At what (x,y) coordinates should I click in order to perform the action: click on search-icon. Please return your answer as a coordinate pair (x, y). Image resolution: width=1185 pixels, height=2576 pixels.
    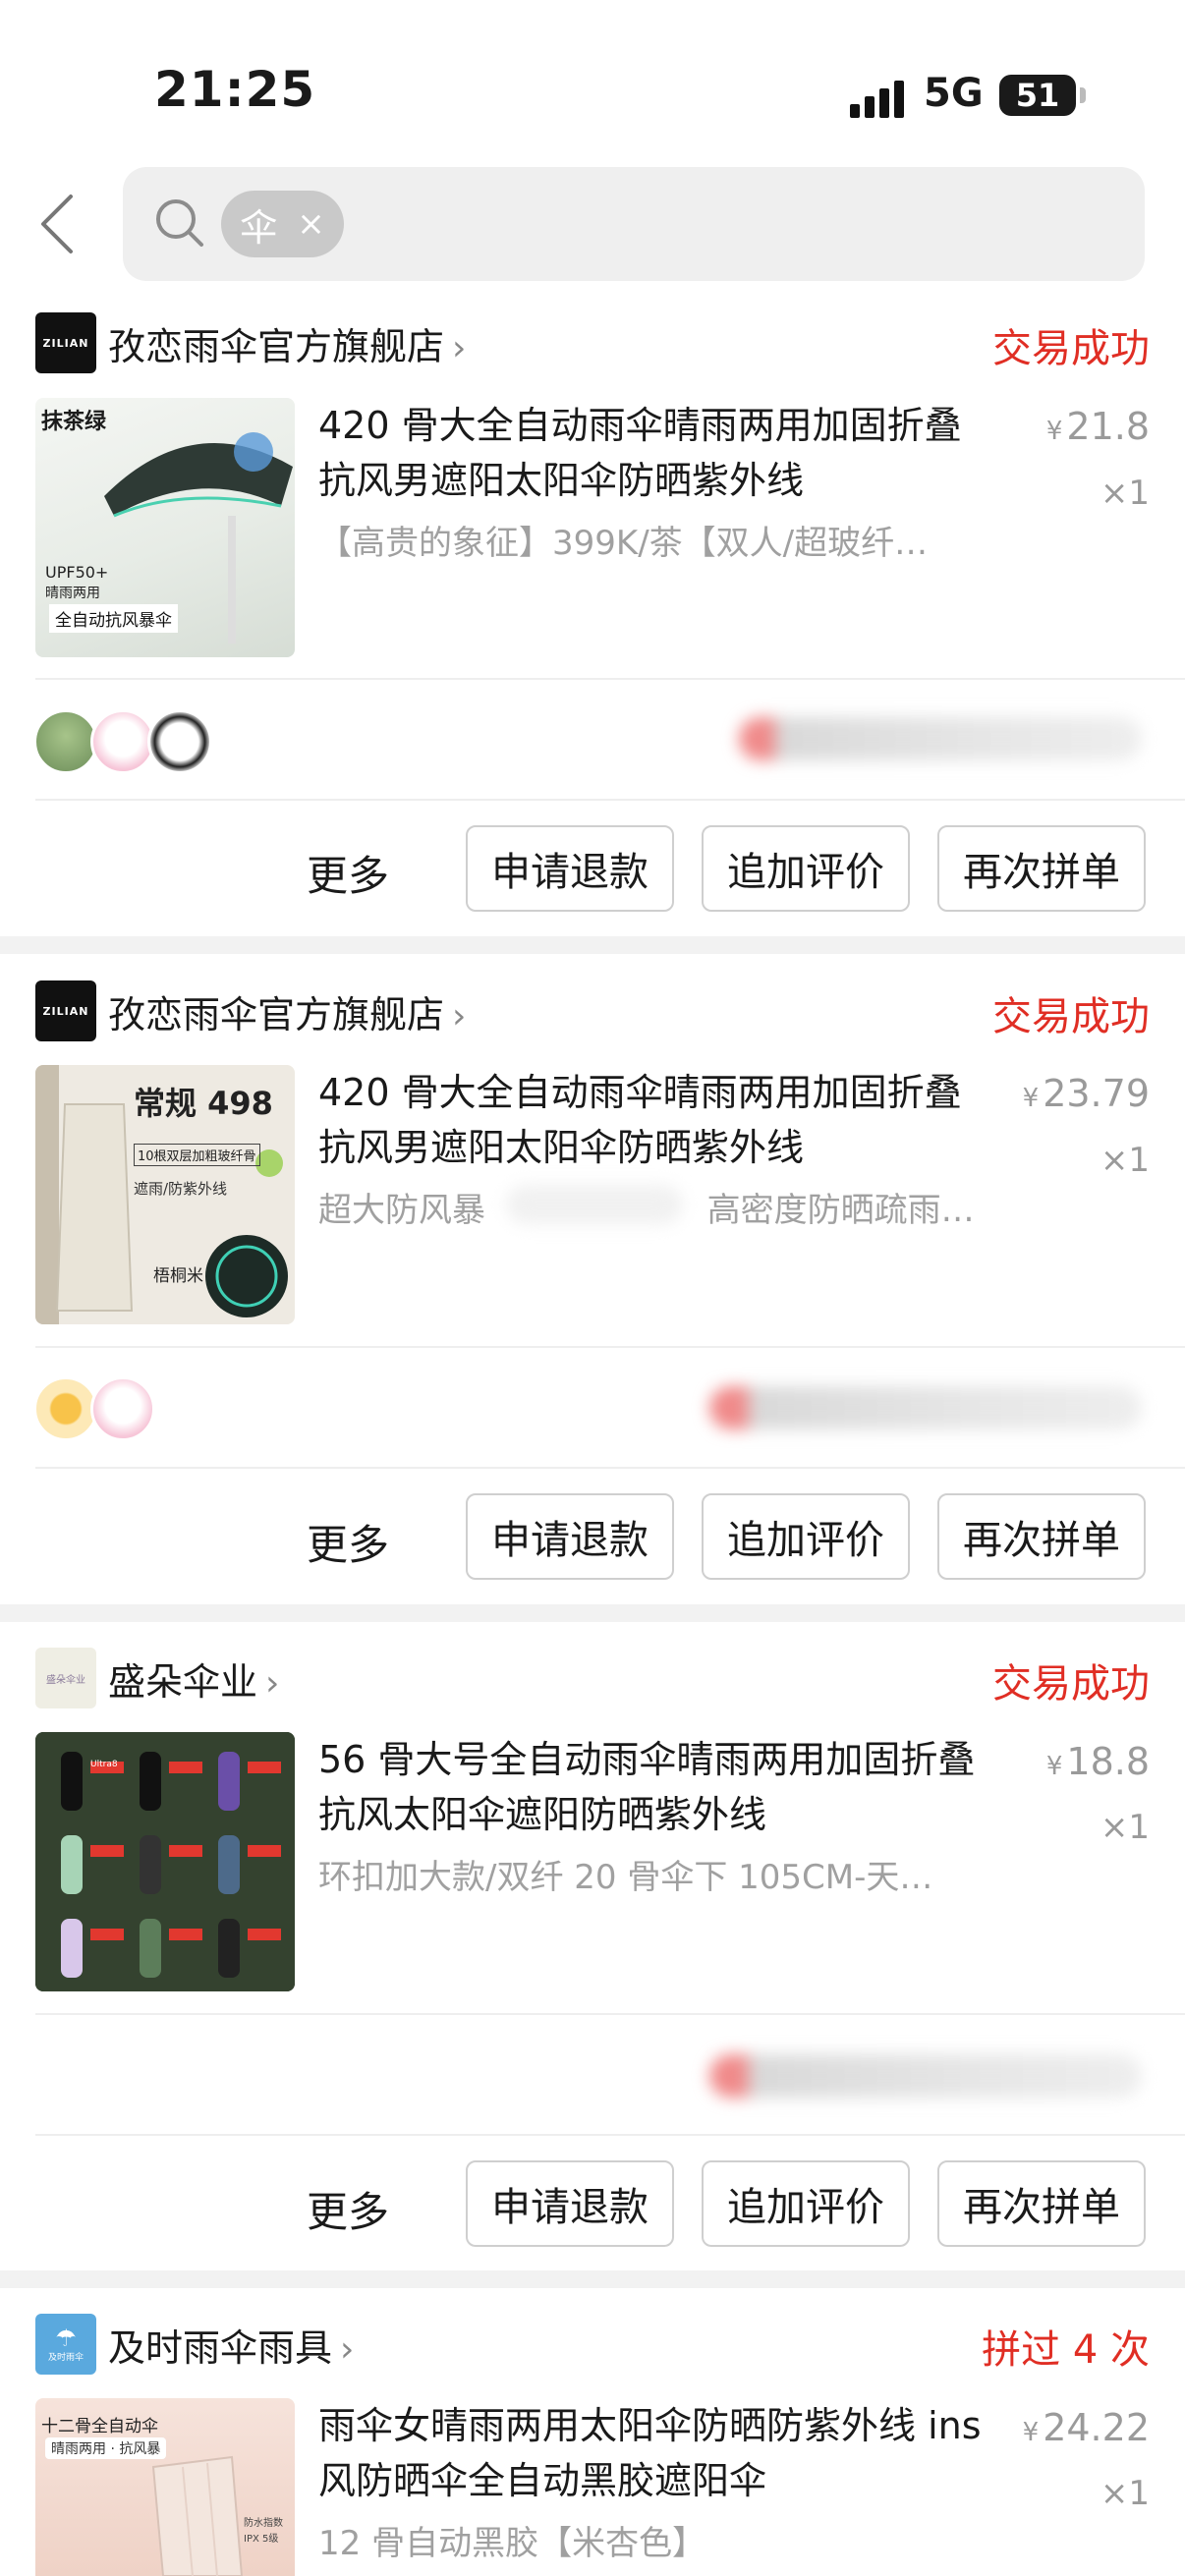
    Looking at the image, I should click on (180, 223).